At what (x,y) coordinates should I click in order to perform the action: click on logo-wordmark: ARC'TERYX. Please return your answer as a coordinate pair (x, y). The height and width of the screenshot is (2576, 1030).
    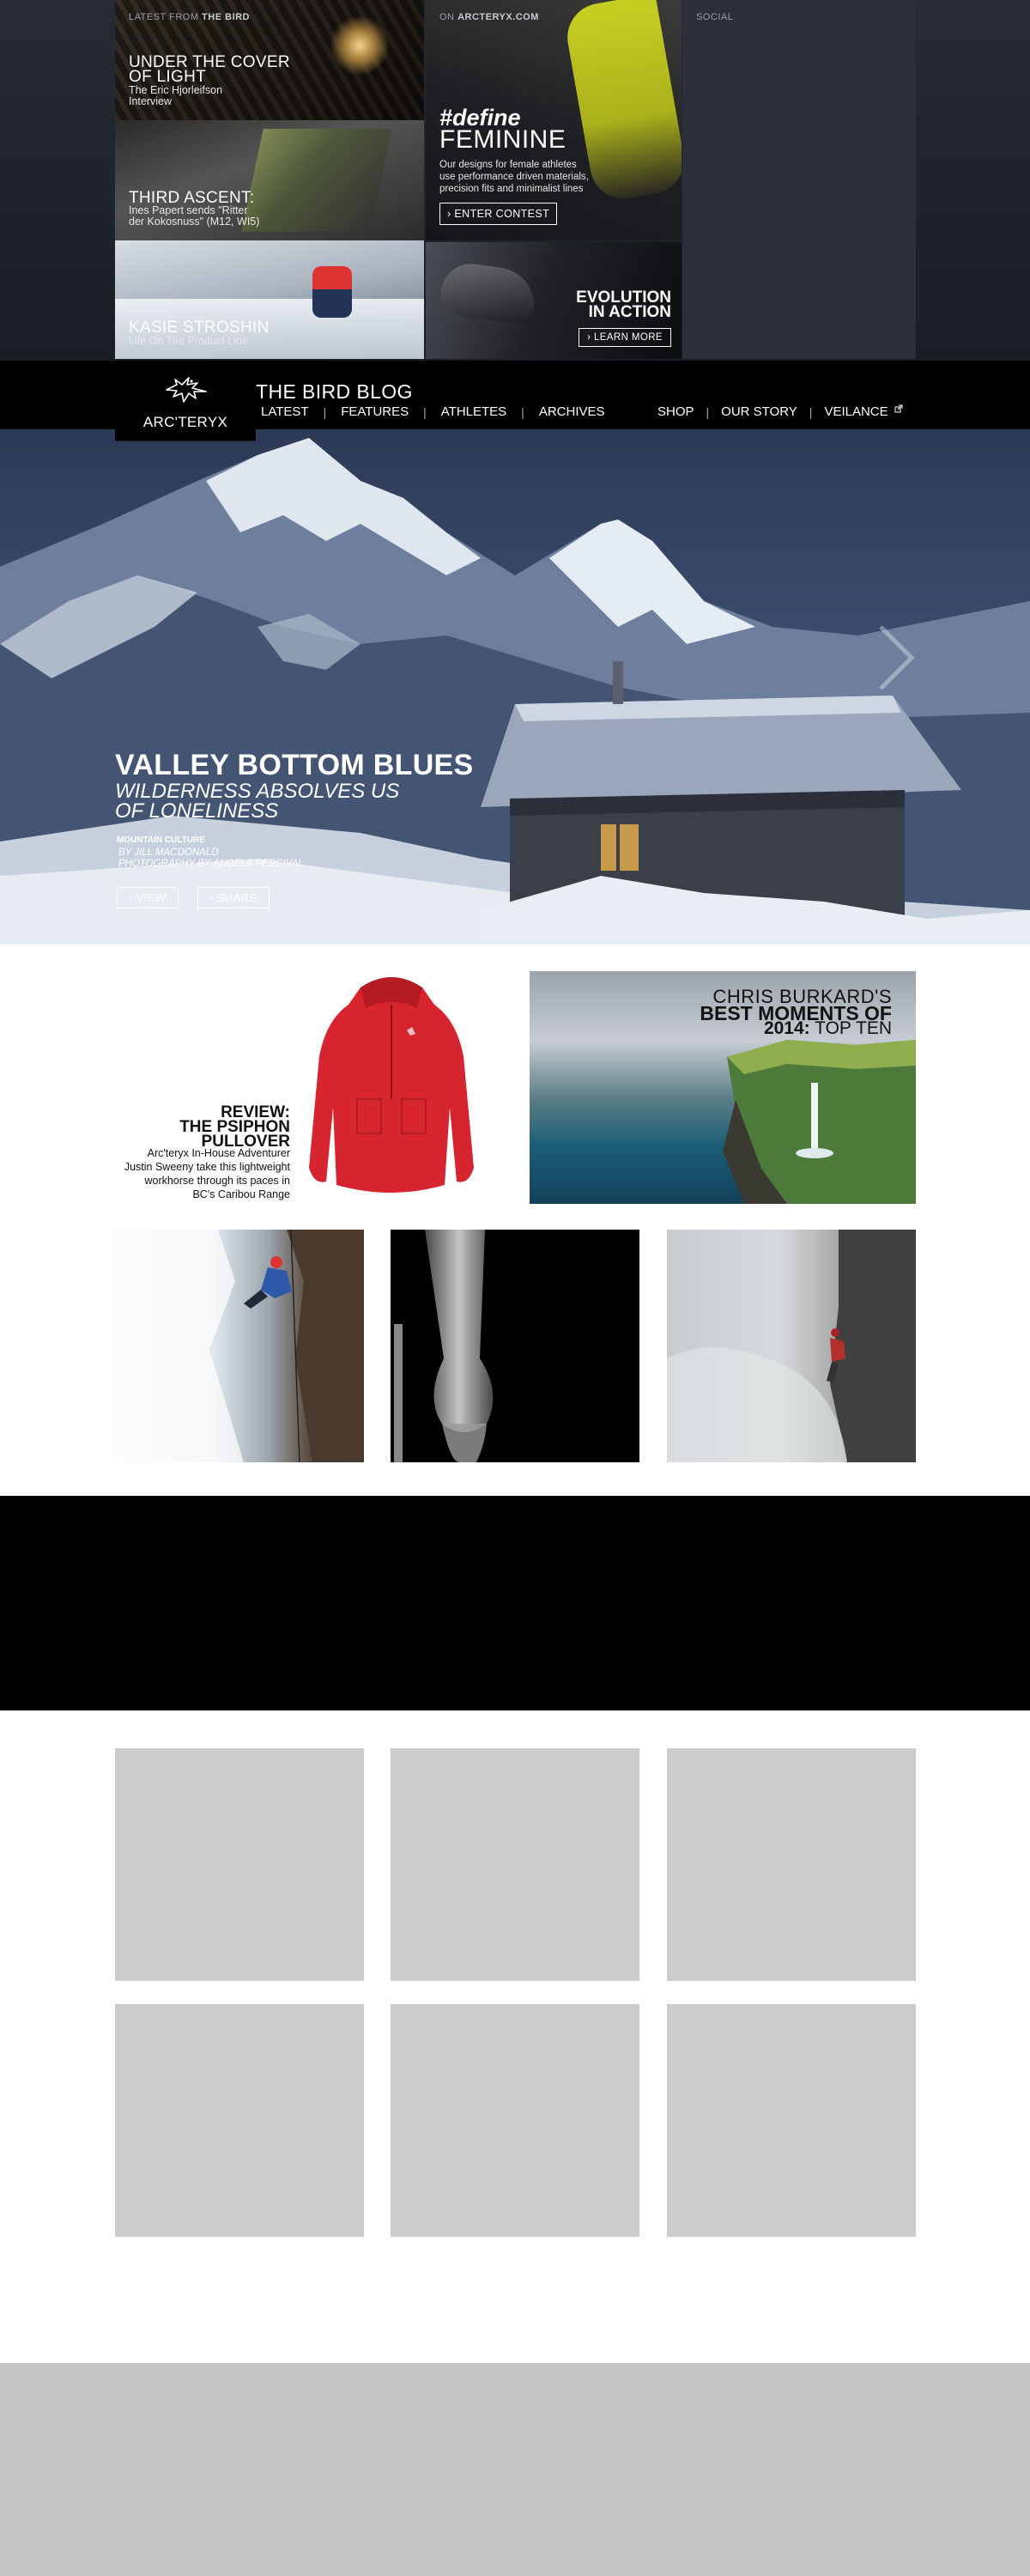
    Looking at the image, I should click on (185, 422).